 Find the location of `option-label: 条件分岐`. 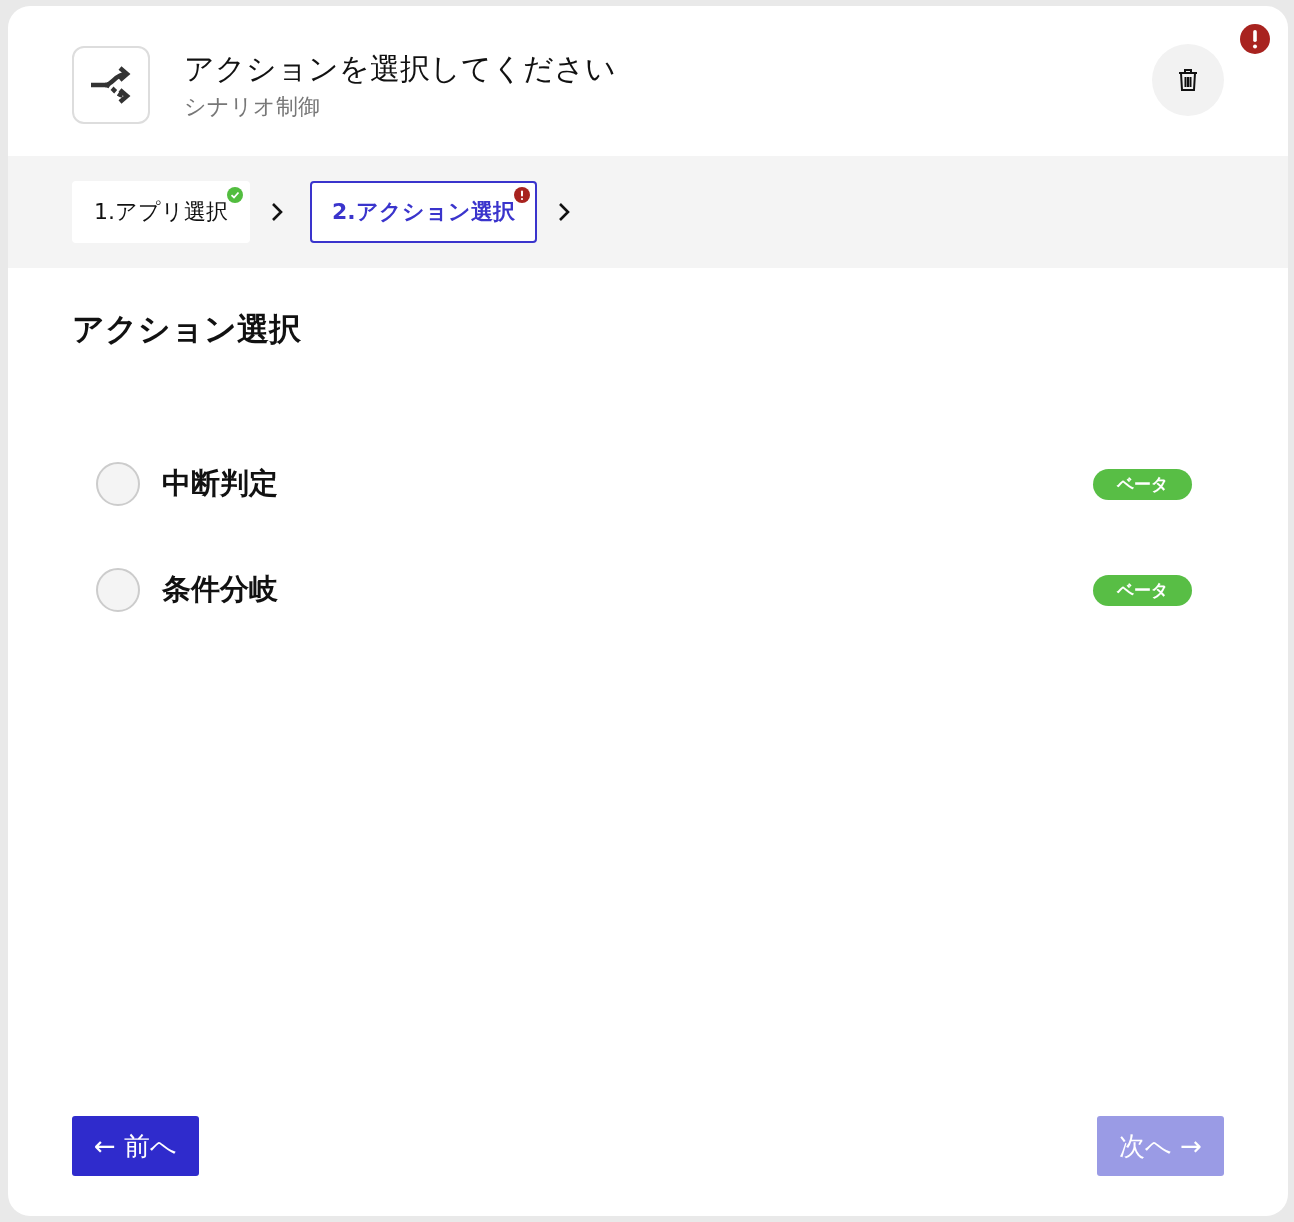

option-label: 条件分岐 is located at coordinates (220, 589).